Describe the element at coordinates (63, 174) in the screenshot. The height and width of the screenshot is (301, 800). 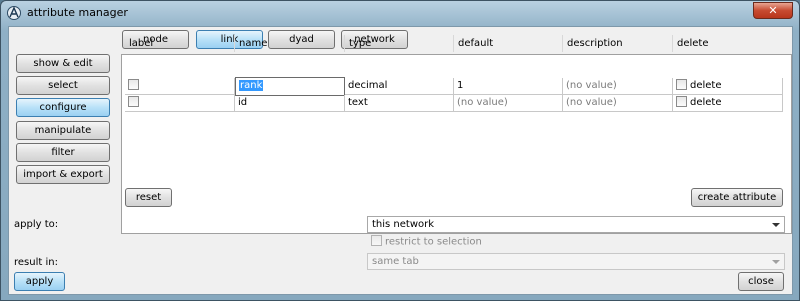
I see `menu-import-export: import & export` at that location.